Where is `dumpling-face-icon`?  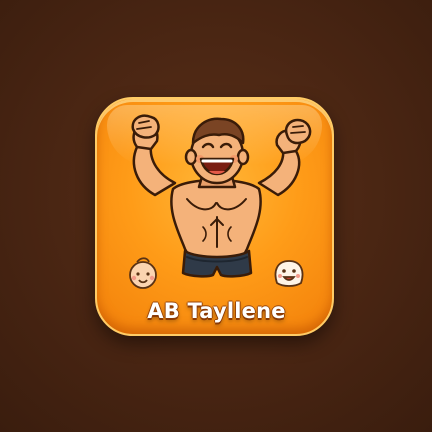 dumpling-face-icon is located at coordinates (289, 273).